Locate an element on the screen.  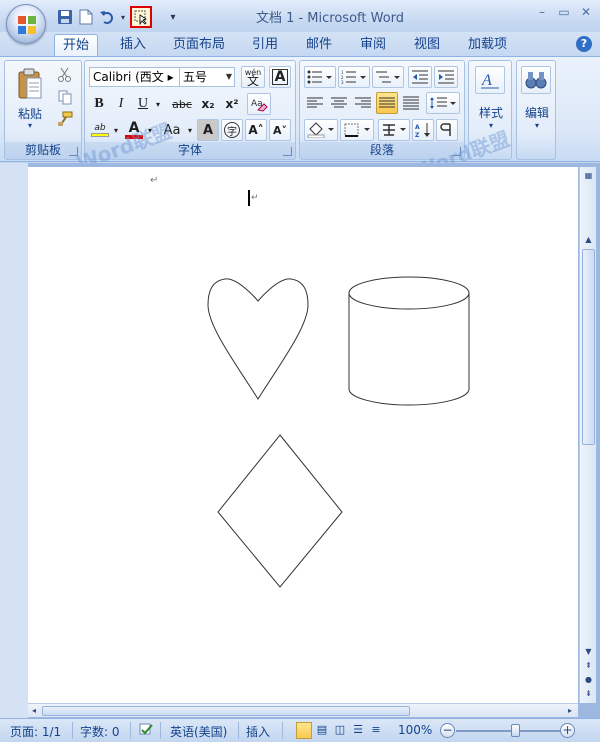
styles-icon: A is located at coordinates (490, 80).